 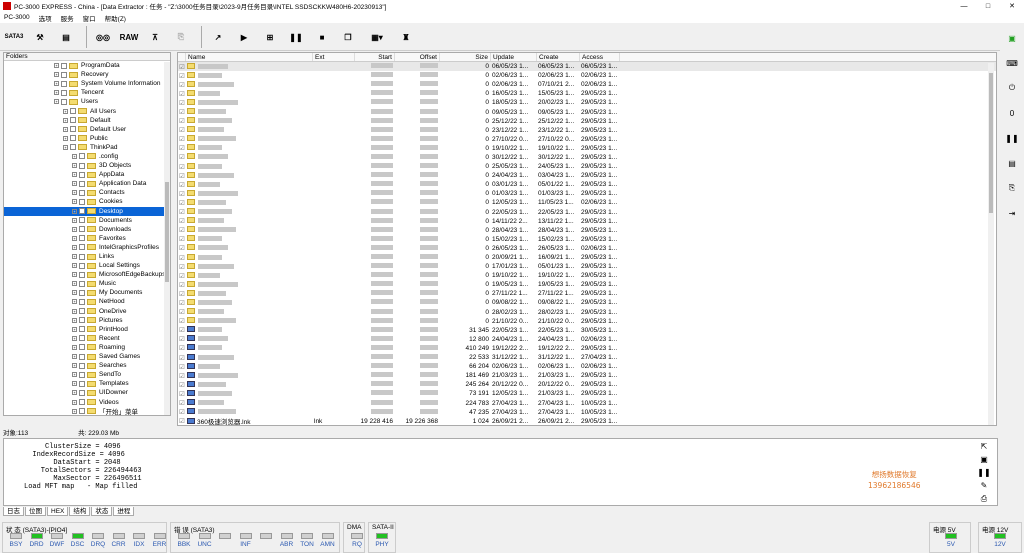 I want to click on tree-item: + Default User, so click(x=87, y=129).